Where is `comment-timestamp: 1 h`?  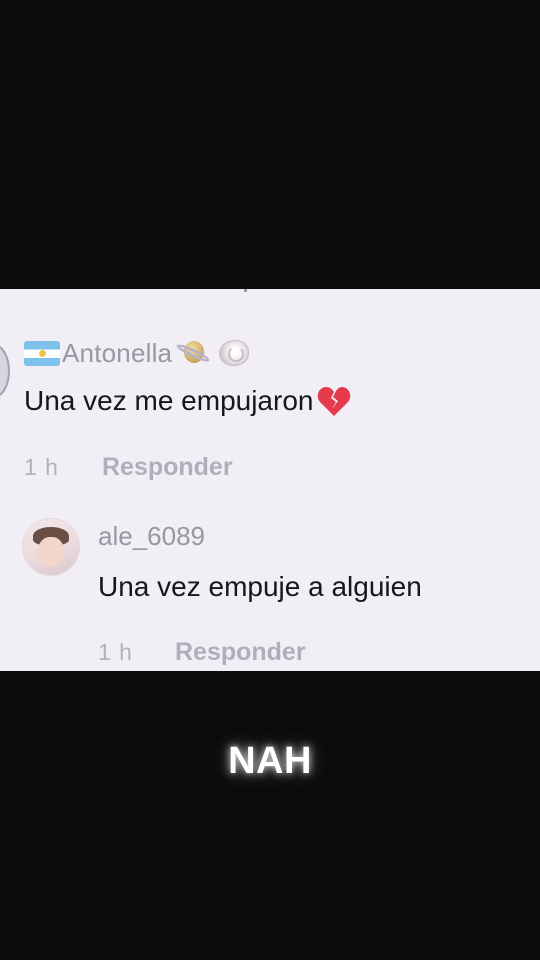 comment-timestamp: 1 h is located at coordinates (41, 467).